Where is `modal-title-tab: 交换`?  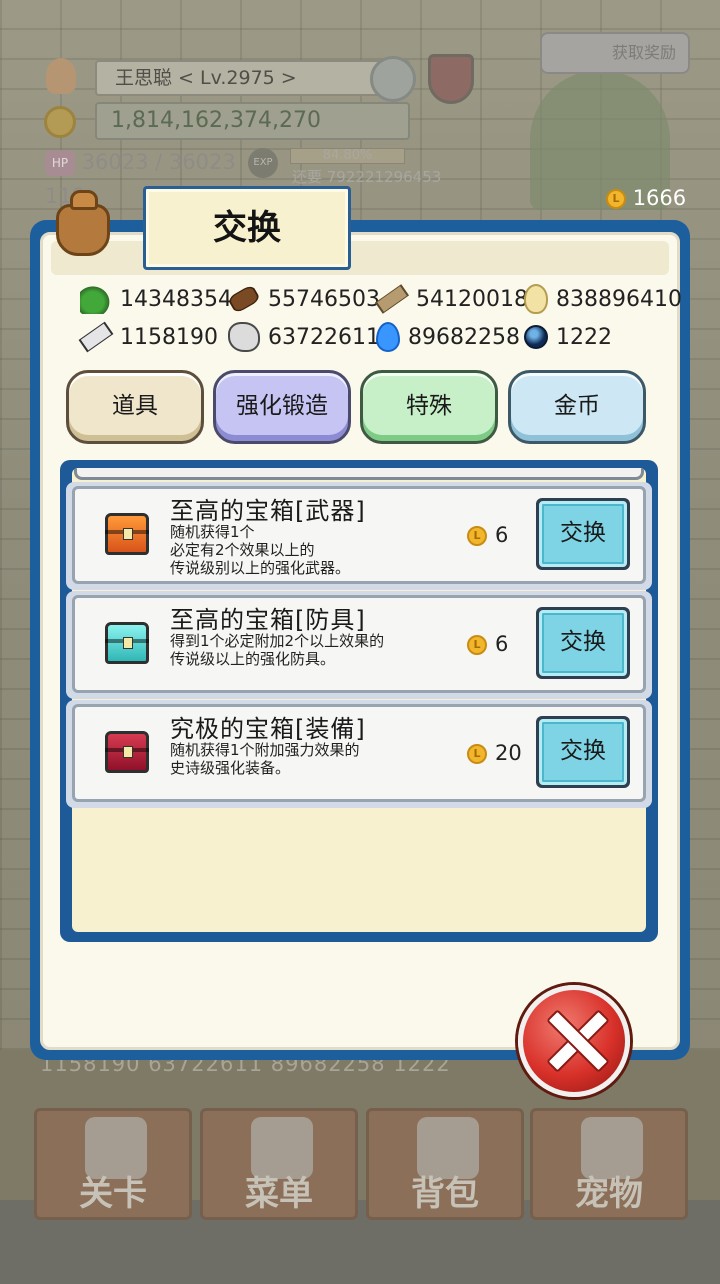 modal-title-tab: 交换 is located at coordinates (247, 228).